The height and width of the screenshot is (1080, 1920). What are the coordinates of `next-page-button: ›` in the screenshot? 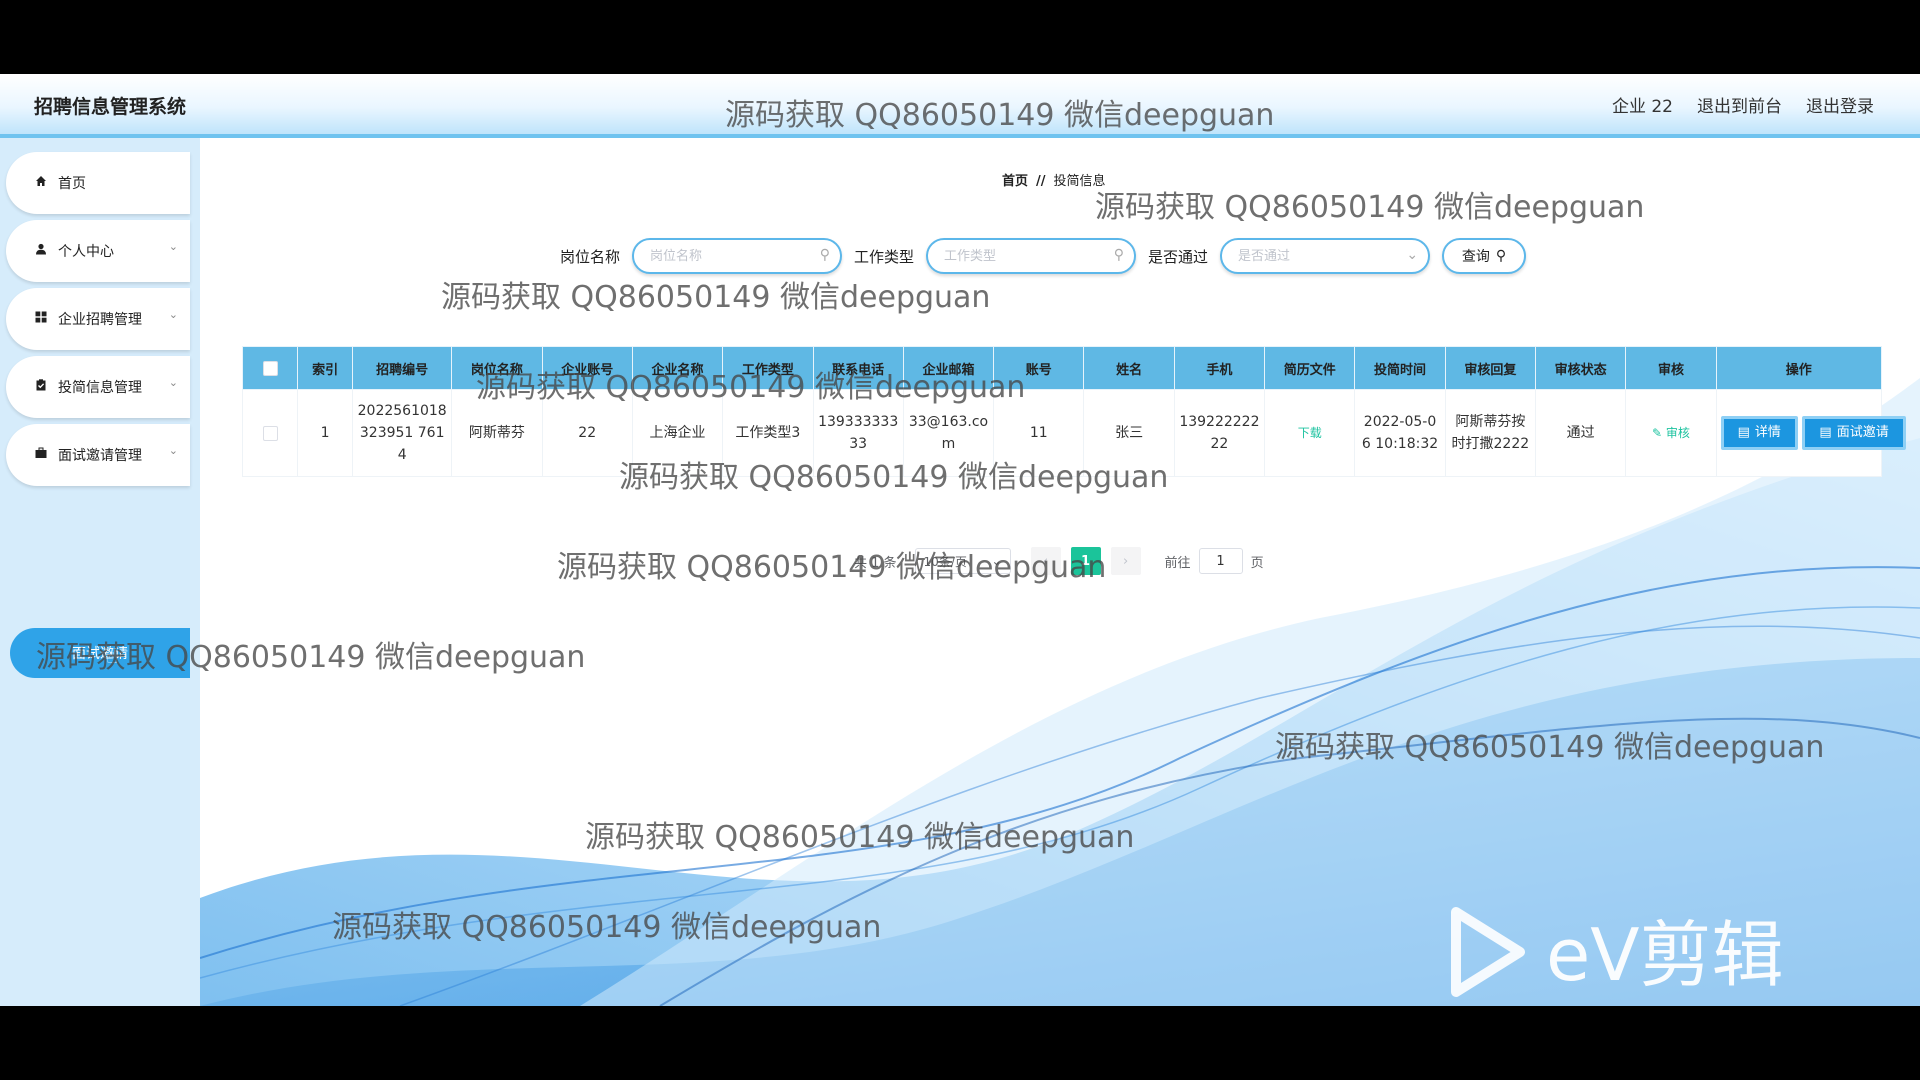 It's located at (1125, 561).